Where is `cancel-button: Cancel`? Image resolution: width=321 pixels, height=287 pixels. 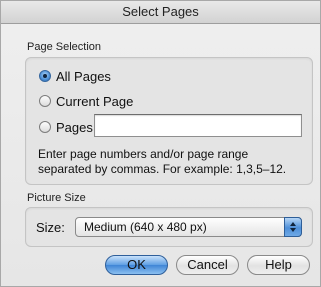
cancel-button: Cancel is located at coordinates (207, 265).